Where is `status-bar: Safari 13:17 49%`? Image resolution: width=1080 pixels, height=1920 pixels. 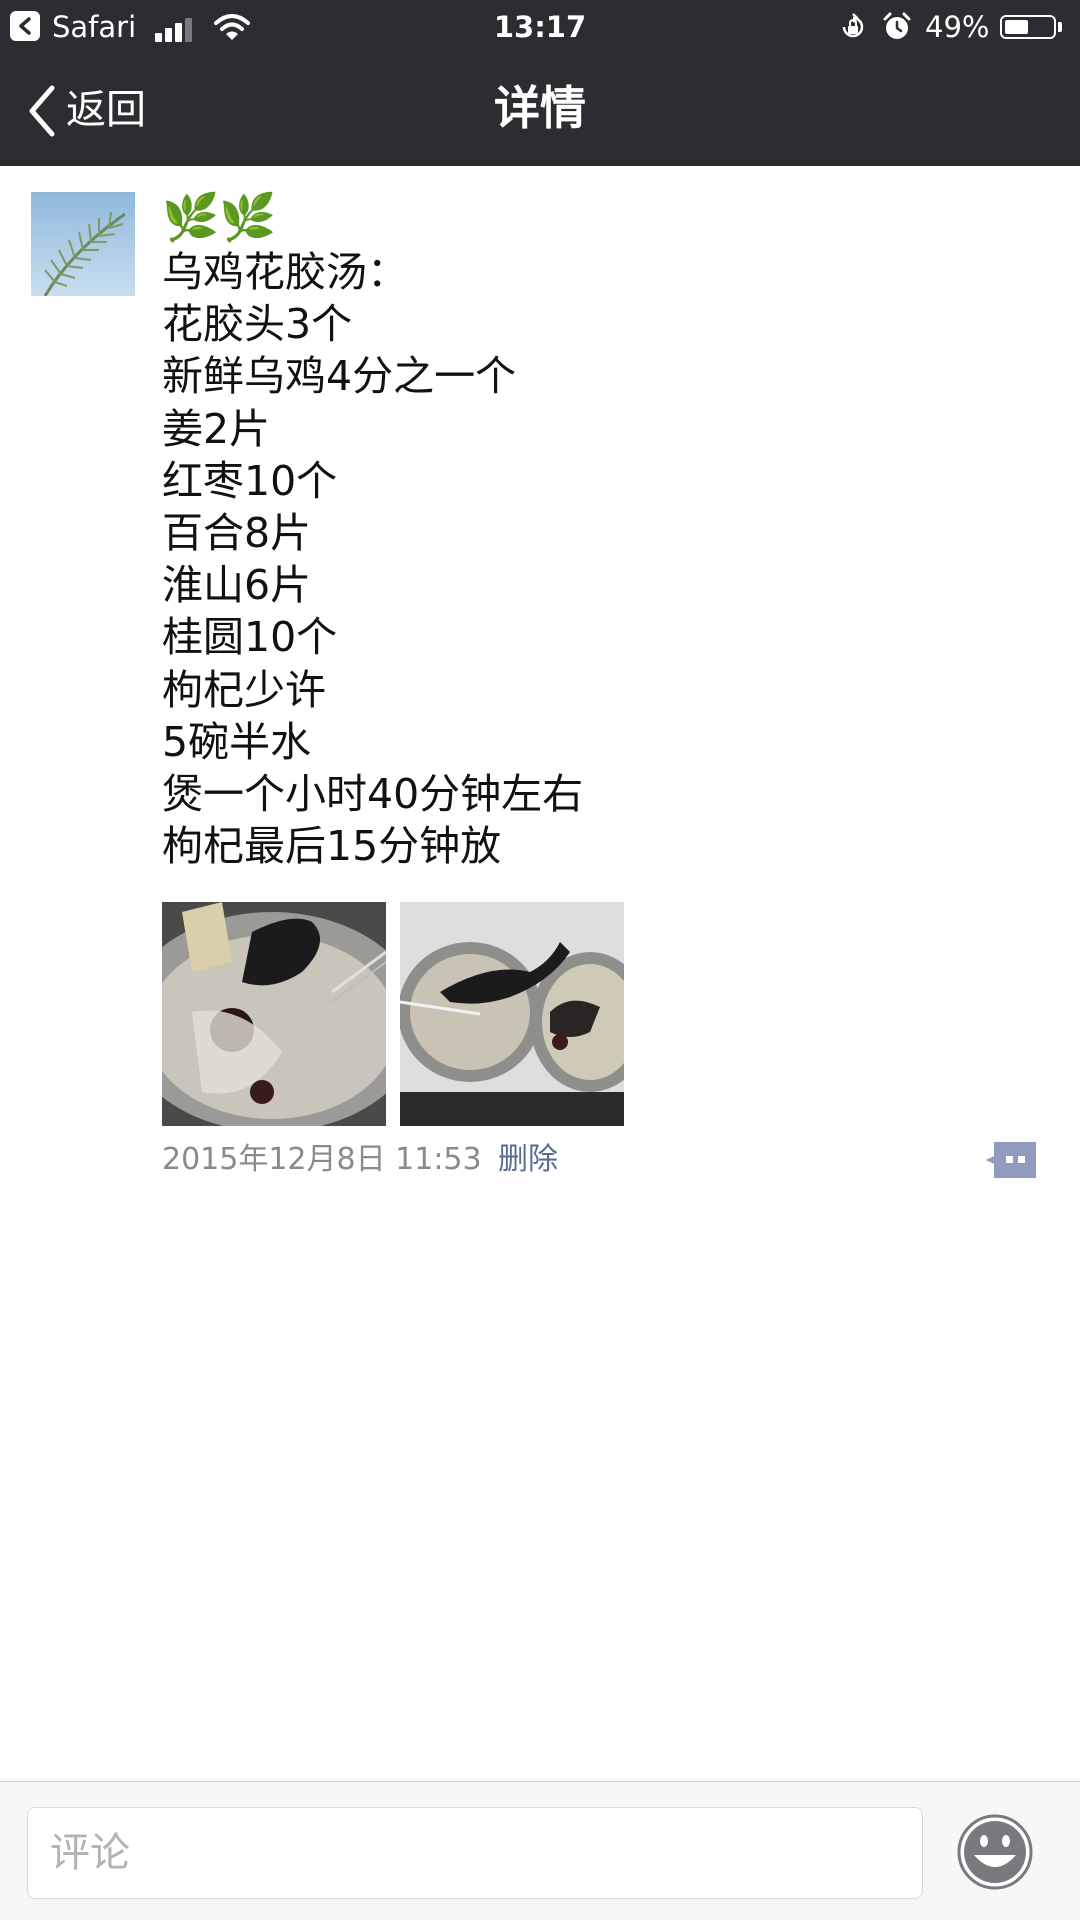
status-bar: Safari 13:17 49% is located at coordinates (540, 27).